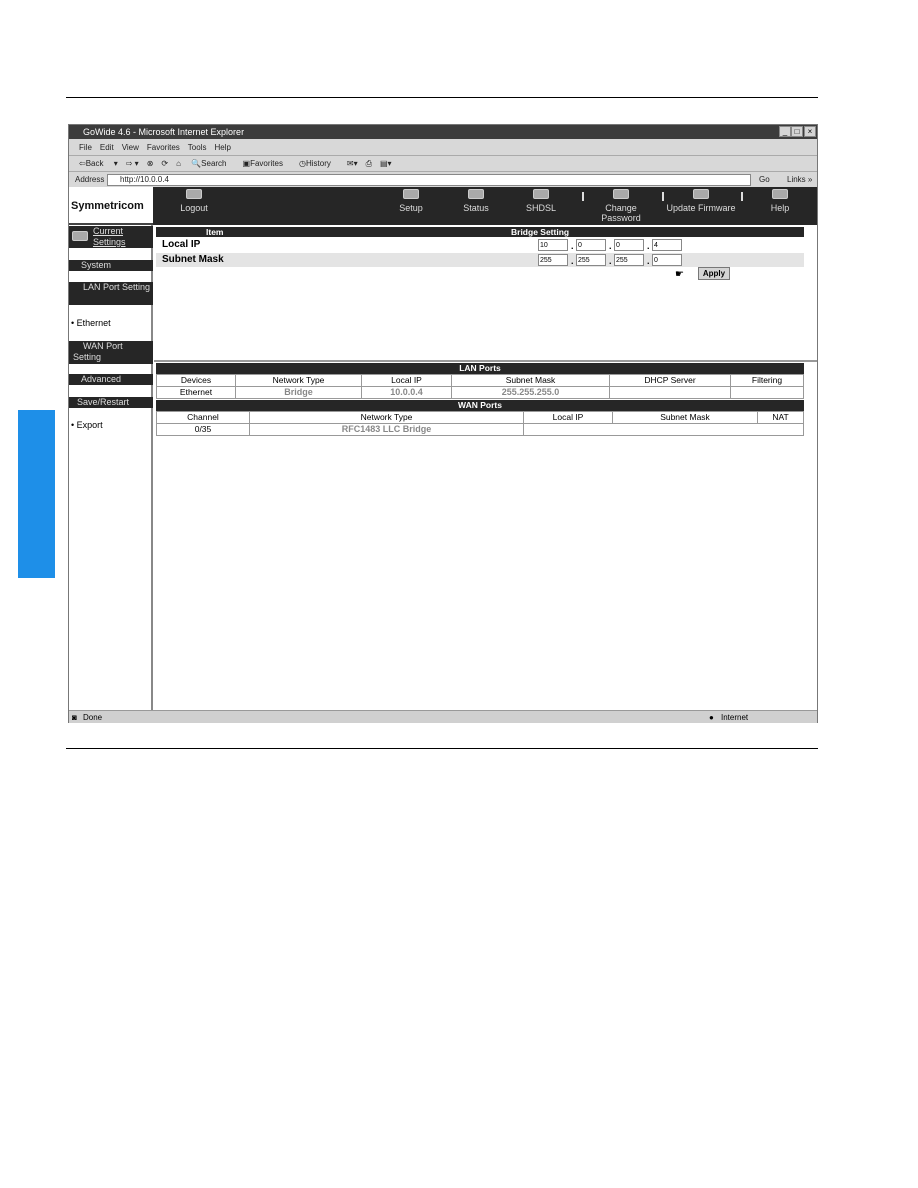 The height and width of the screenshot is (1188, 918). I want to click on forward-button: ⇨ ▾, so click(132, 163).